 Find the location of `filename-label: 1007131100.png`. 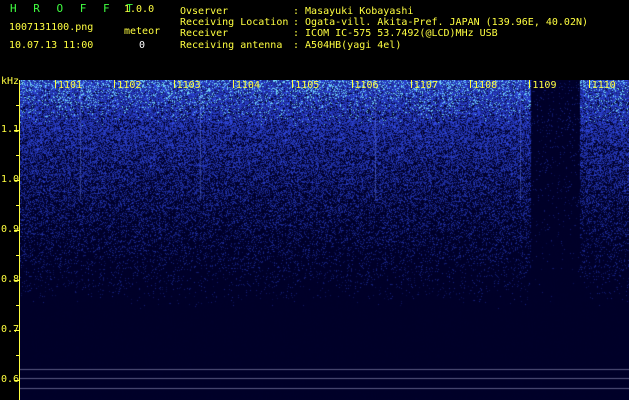

filename-label: 1007131100.png is located at coordinates (51, 27).